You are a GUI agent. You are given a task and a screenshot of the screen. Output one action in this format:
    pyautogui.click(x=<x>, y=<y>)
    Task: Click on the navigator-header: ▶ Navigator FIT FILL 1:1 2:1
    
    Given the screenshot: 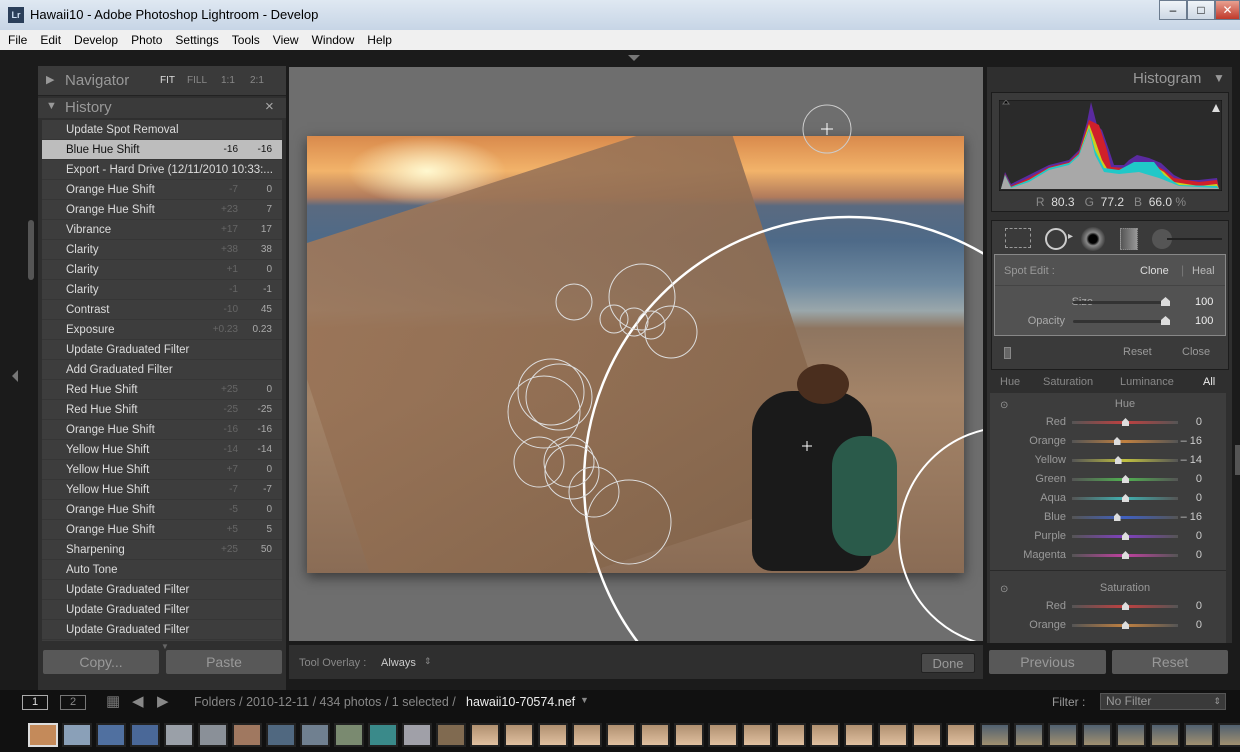 What is the action you would take?
    pyautogui.click(x=162, y=81)
    